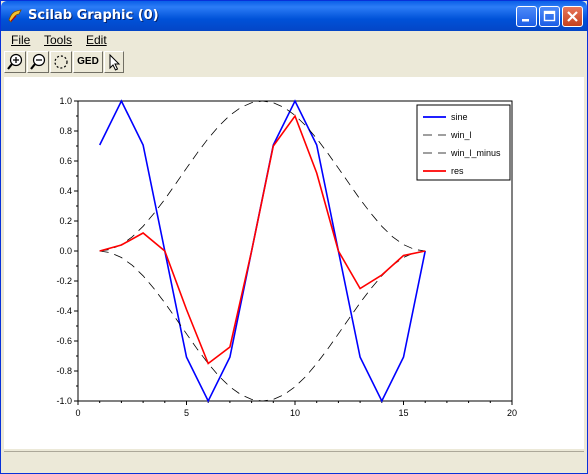  What do you see at coordinates (294, 461) in the screenshot?
I see `status-bar` at bounding box center [294, 461].